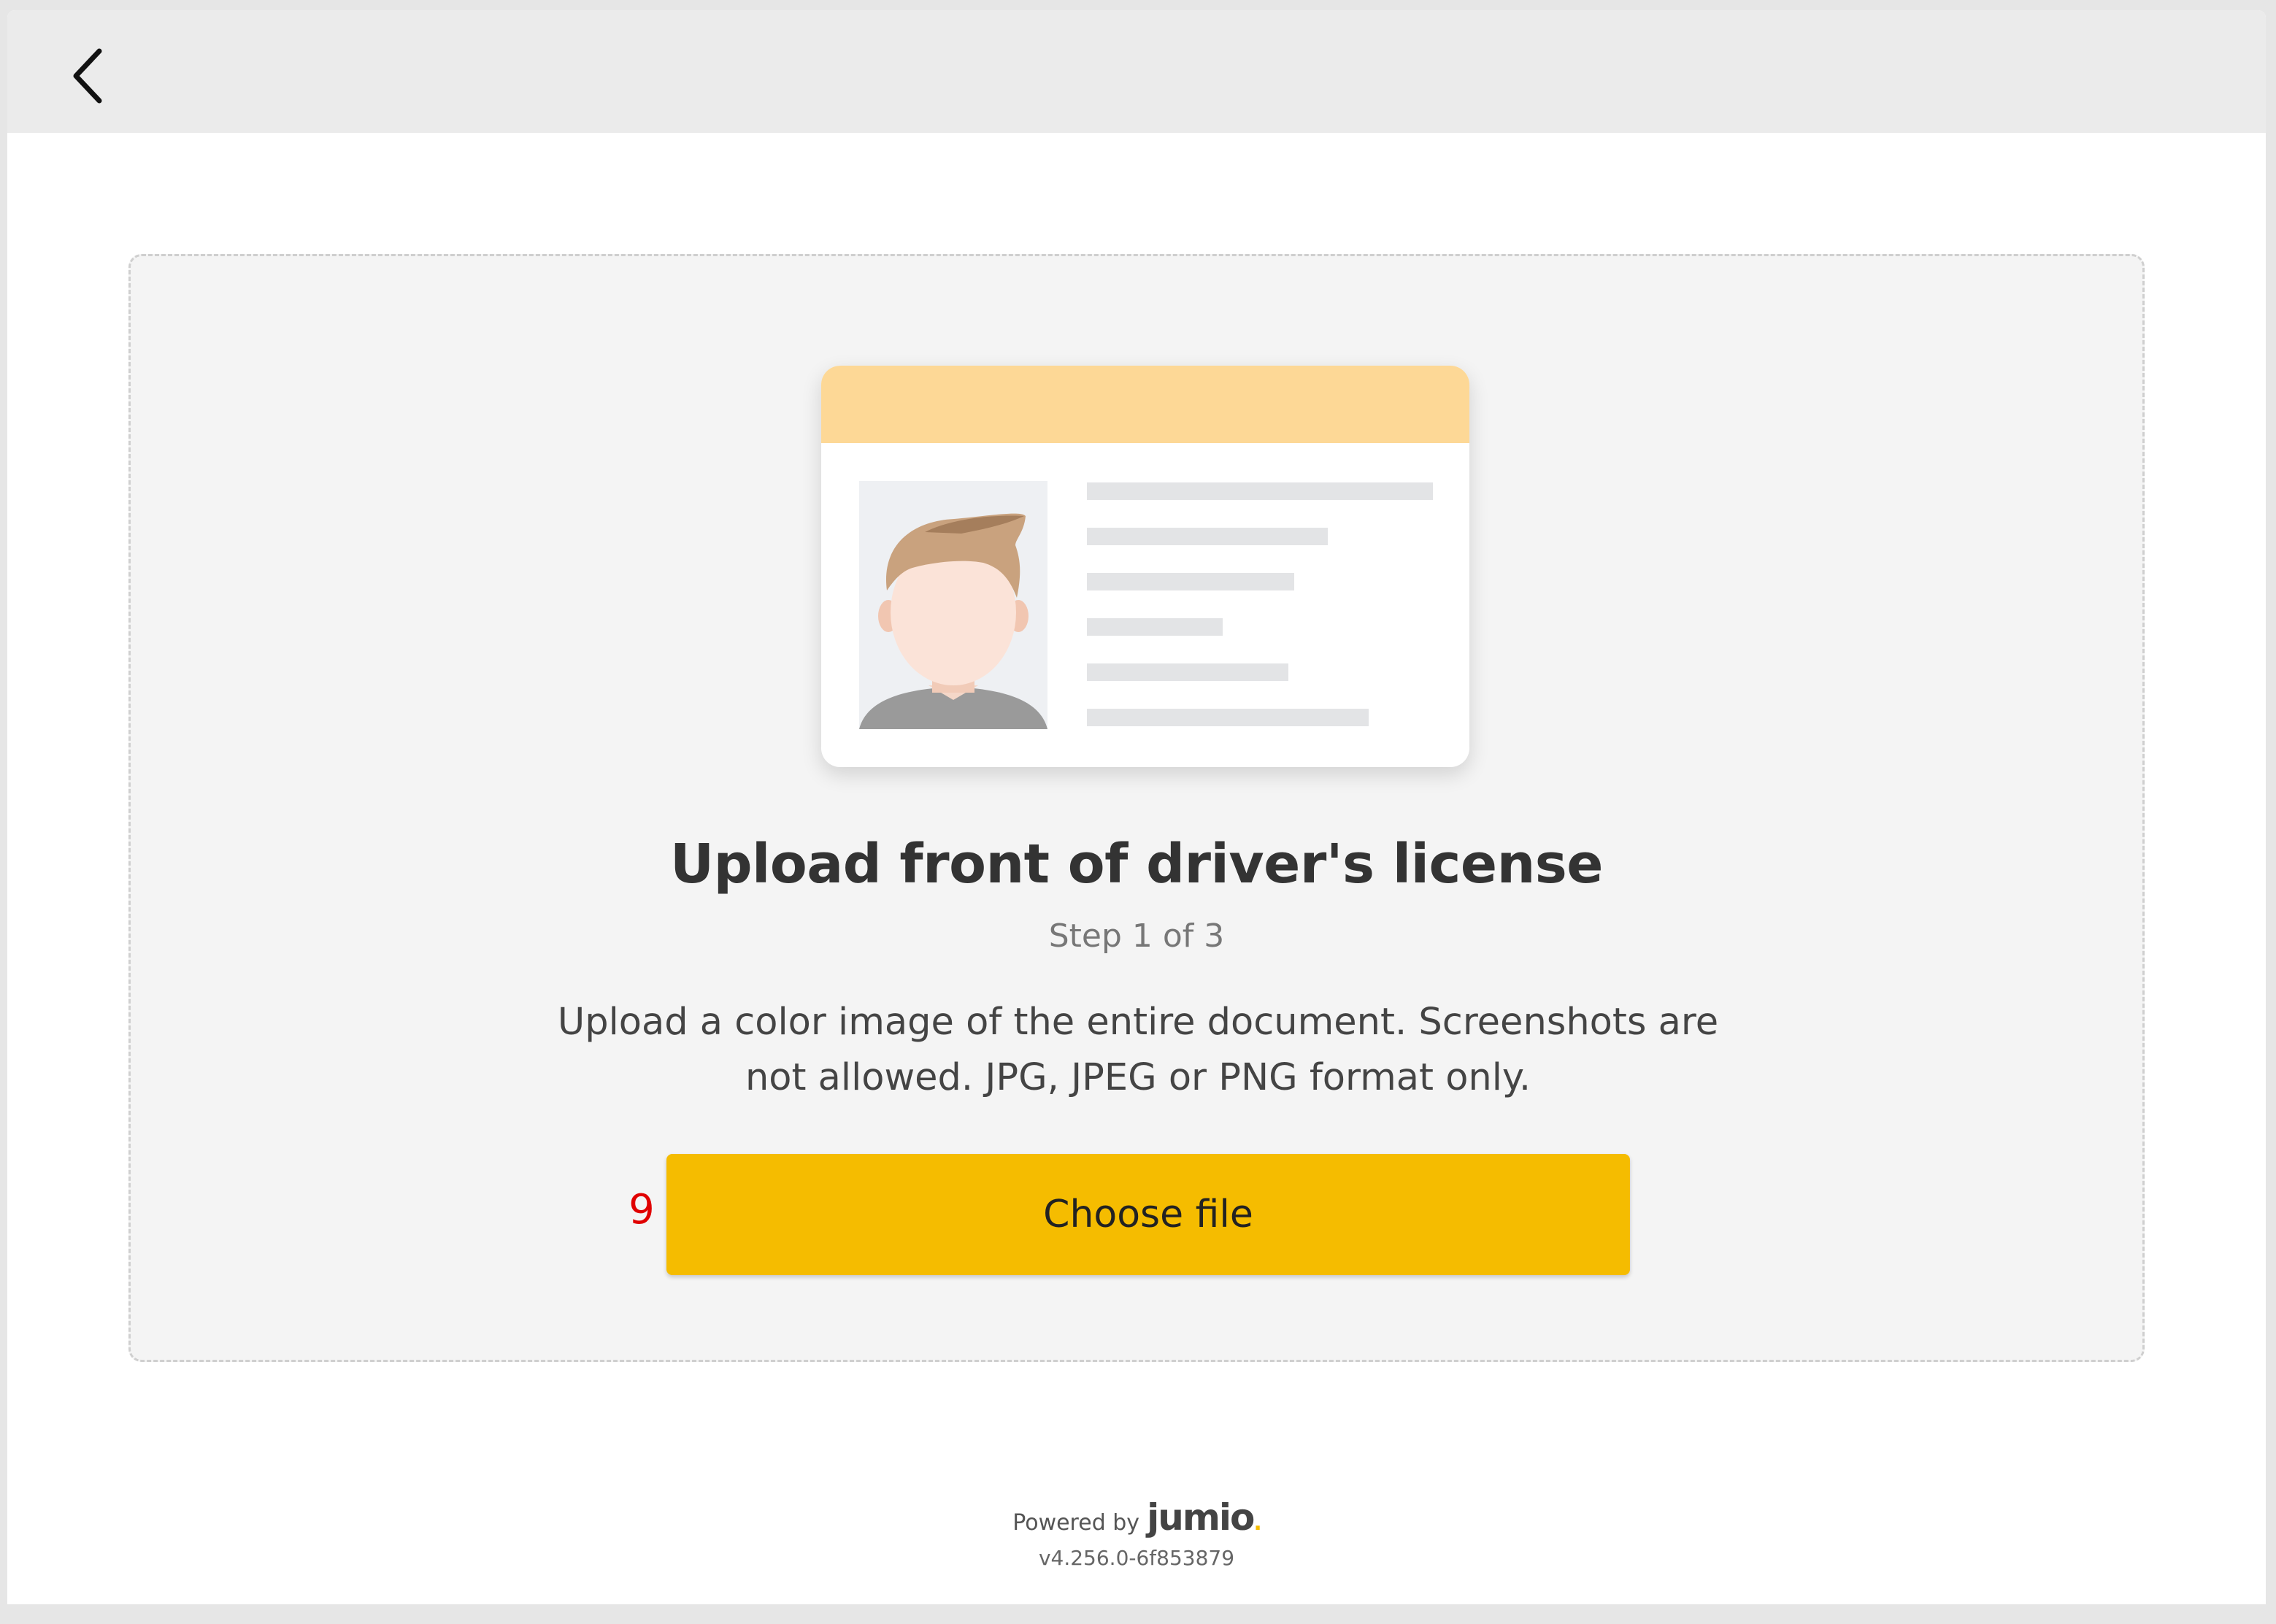 The height and width of the screenshot is (1624, 2276). I want to click on back-button, so click(90, 75).